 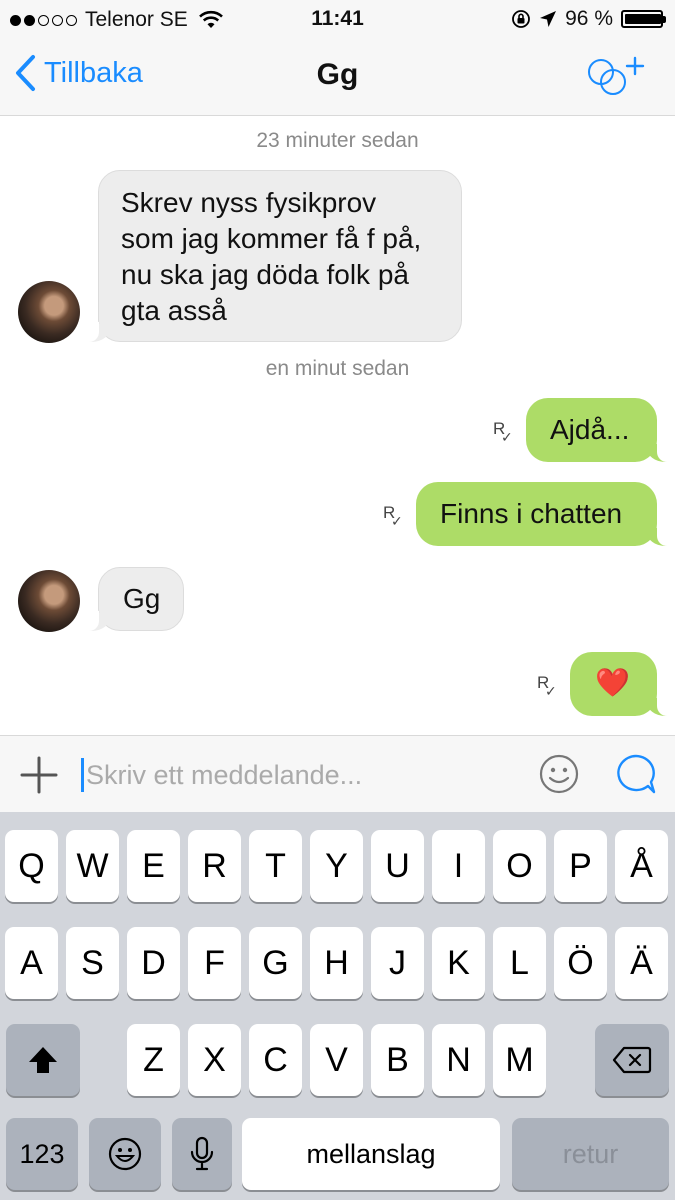 What do you see at coordinates (397, 1060) in the screenshot?
I see `key-b: B` at bounding box center [397, 1060].